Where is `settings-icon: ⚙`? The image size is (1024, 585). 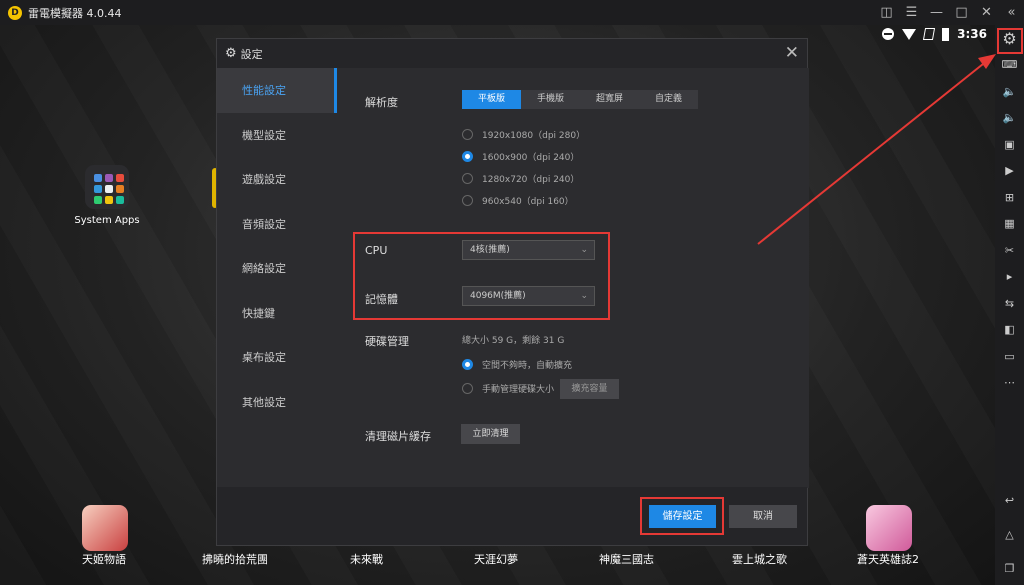
settings-icon: ⚙ is located at coordinates (231, 53).